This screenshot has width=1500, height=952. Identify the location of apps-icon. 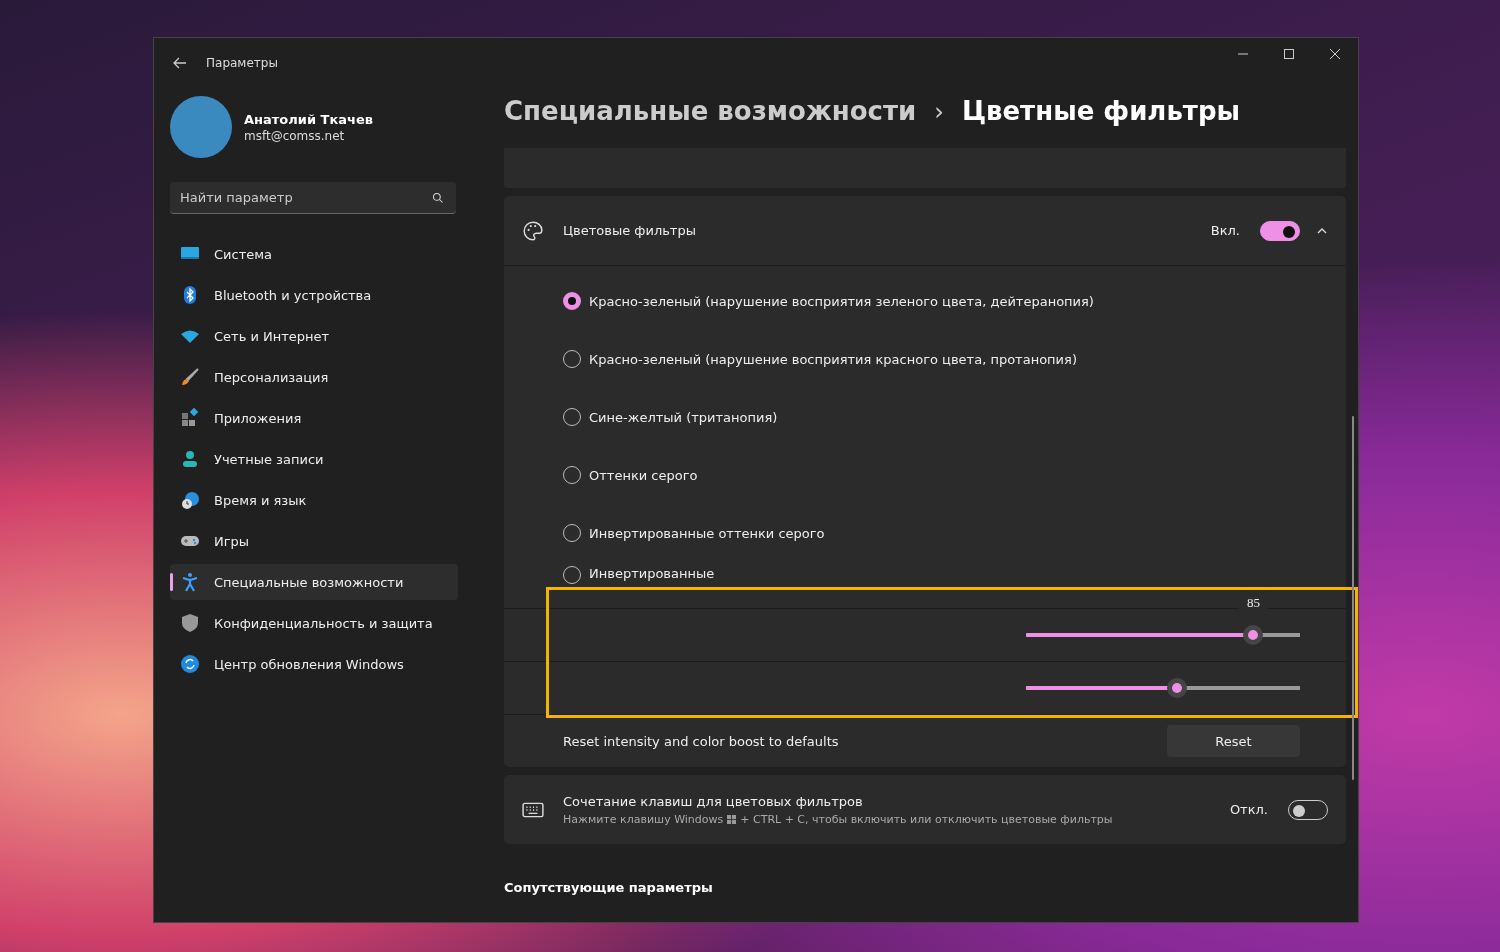
(190, 418).